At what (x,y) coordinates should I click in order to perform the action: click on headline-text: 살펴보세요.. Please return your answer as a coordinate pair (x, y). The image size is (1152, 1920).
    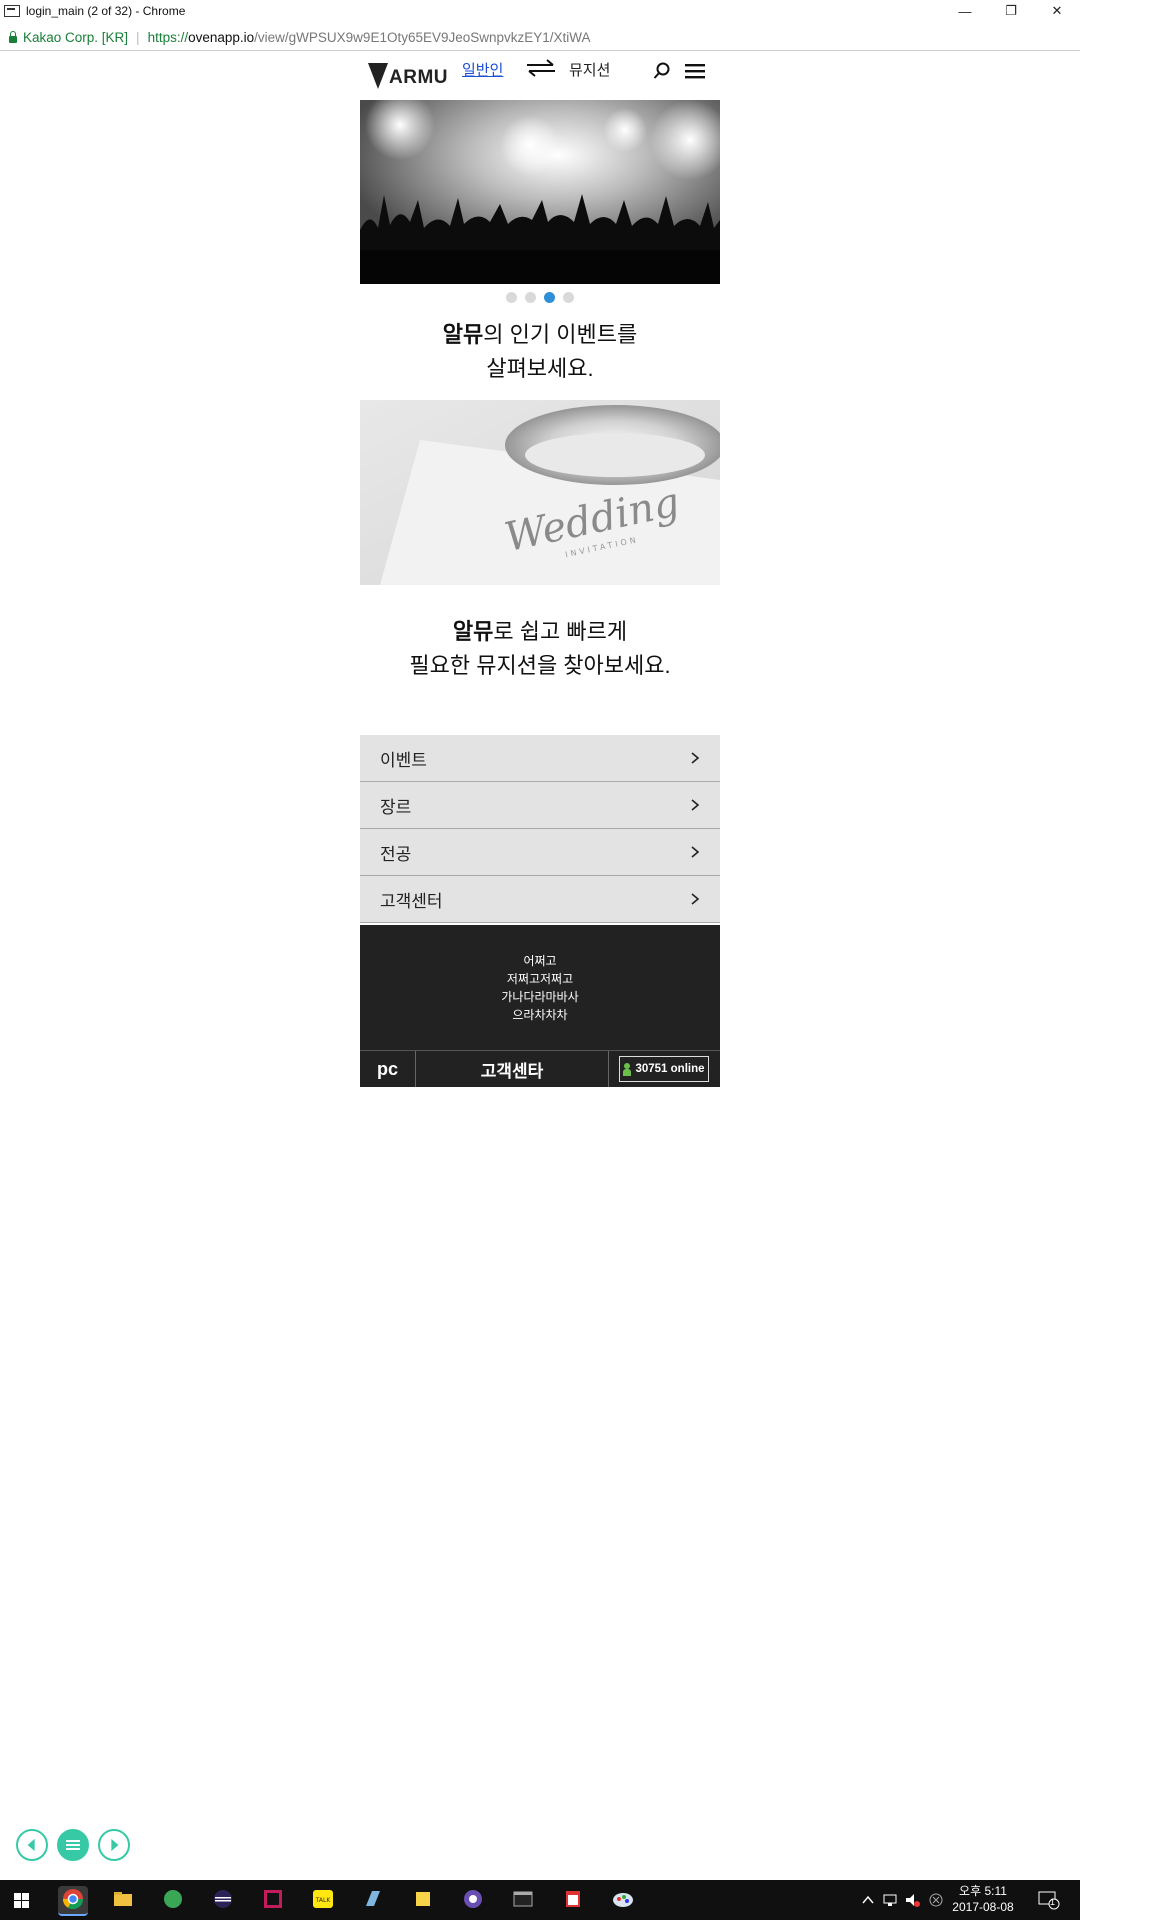
    Looking at the image, I should click on (540, 368).